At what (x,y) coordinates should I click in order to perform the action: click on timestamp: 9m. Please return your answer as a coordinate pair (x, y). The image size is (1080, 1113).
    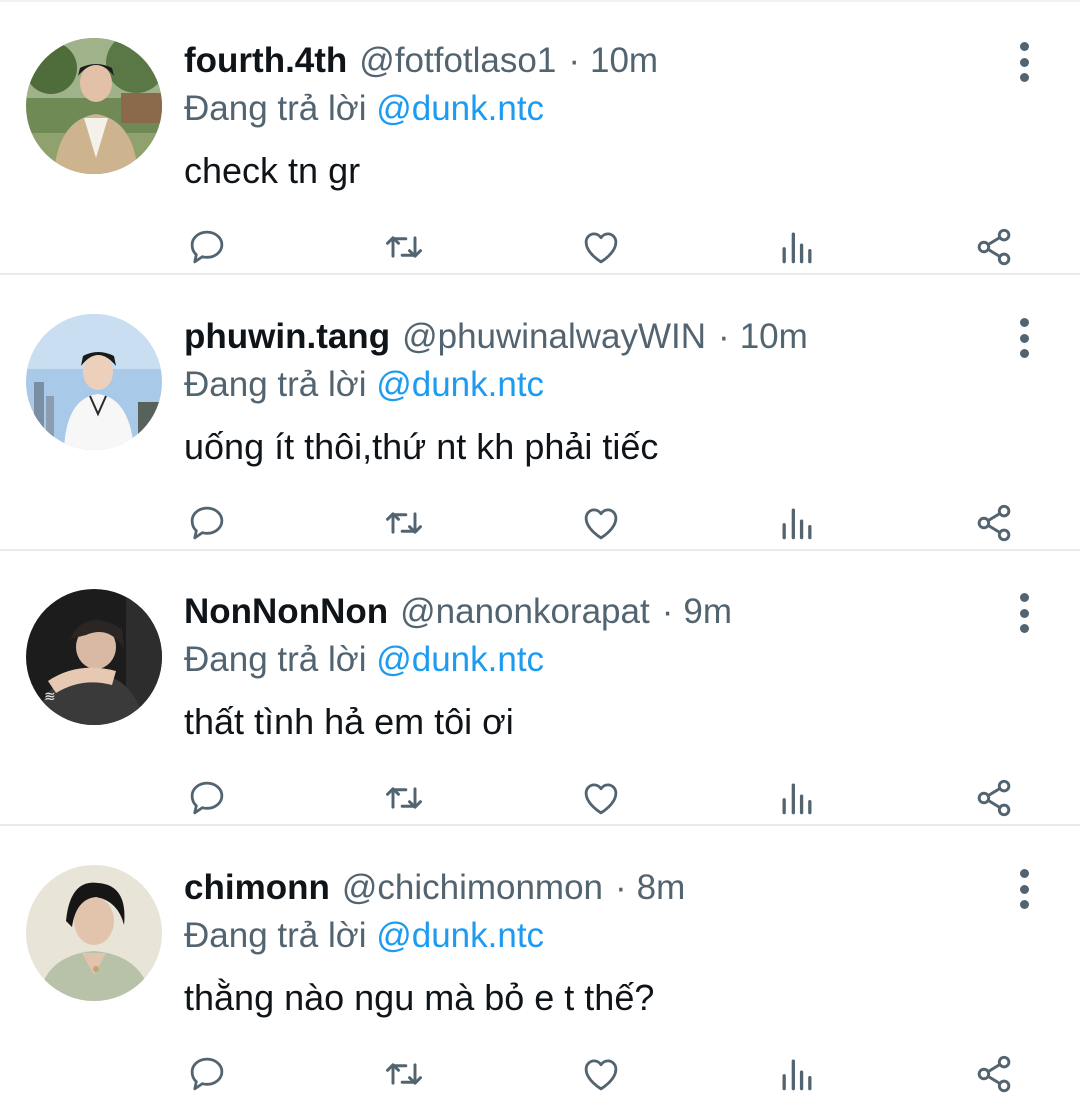
    Looking at the image, I should click on (707, 612).